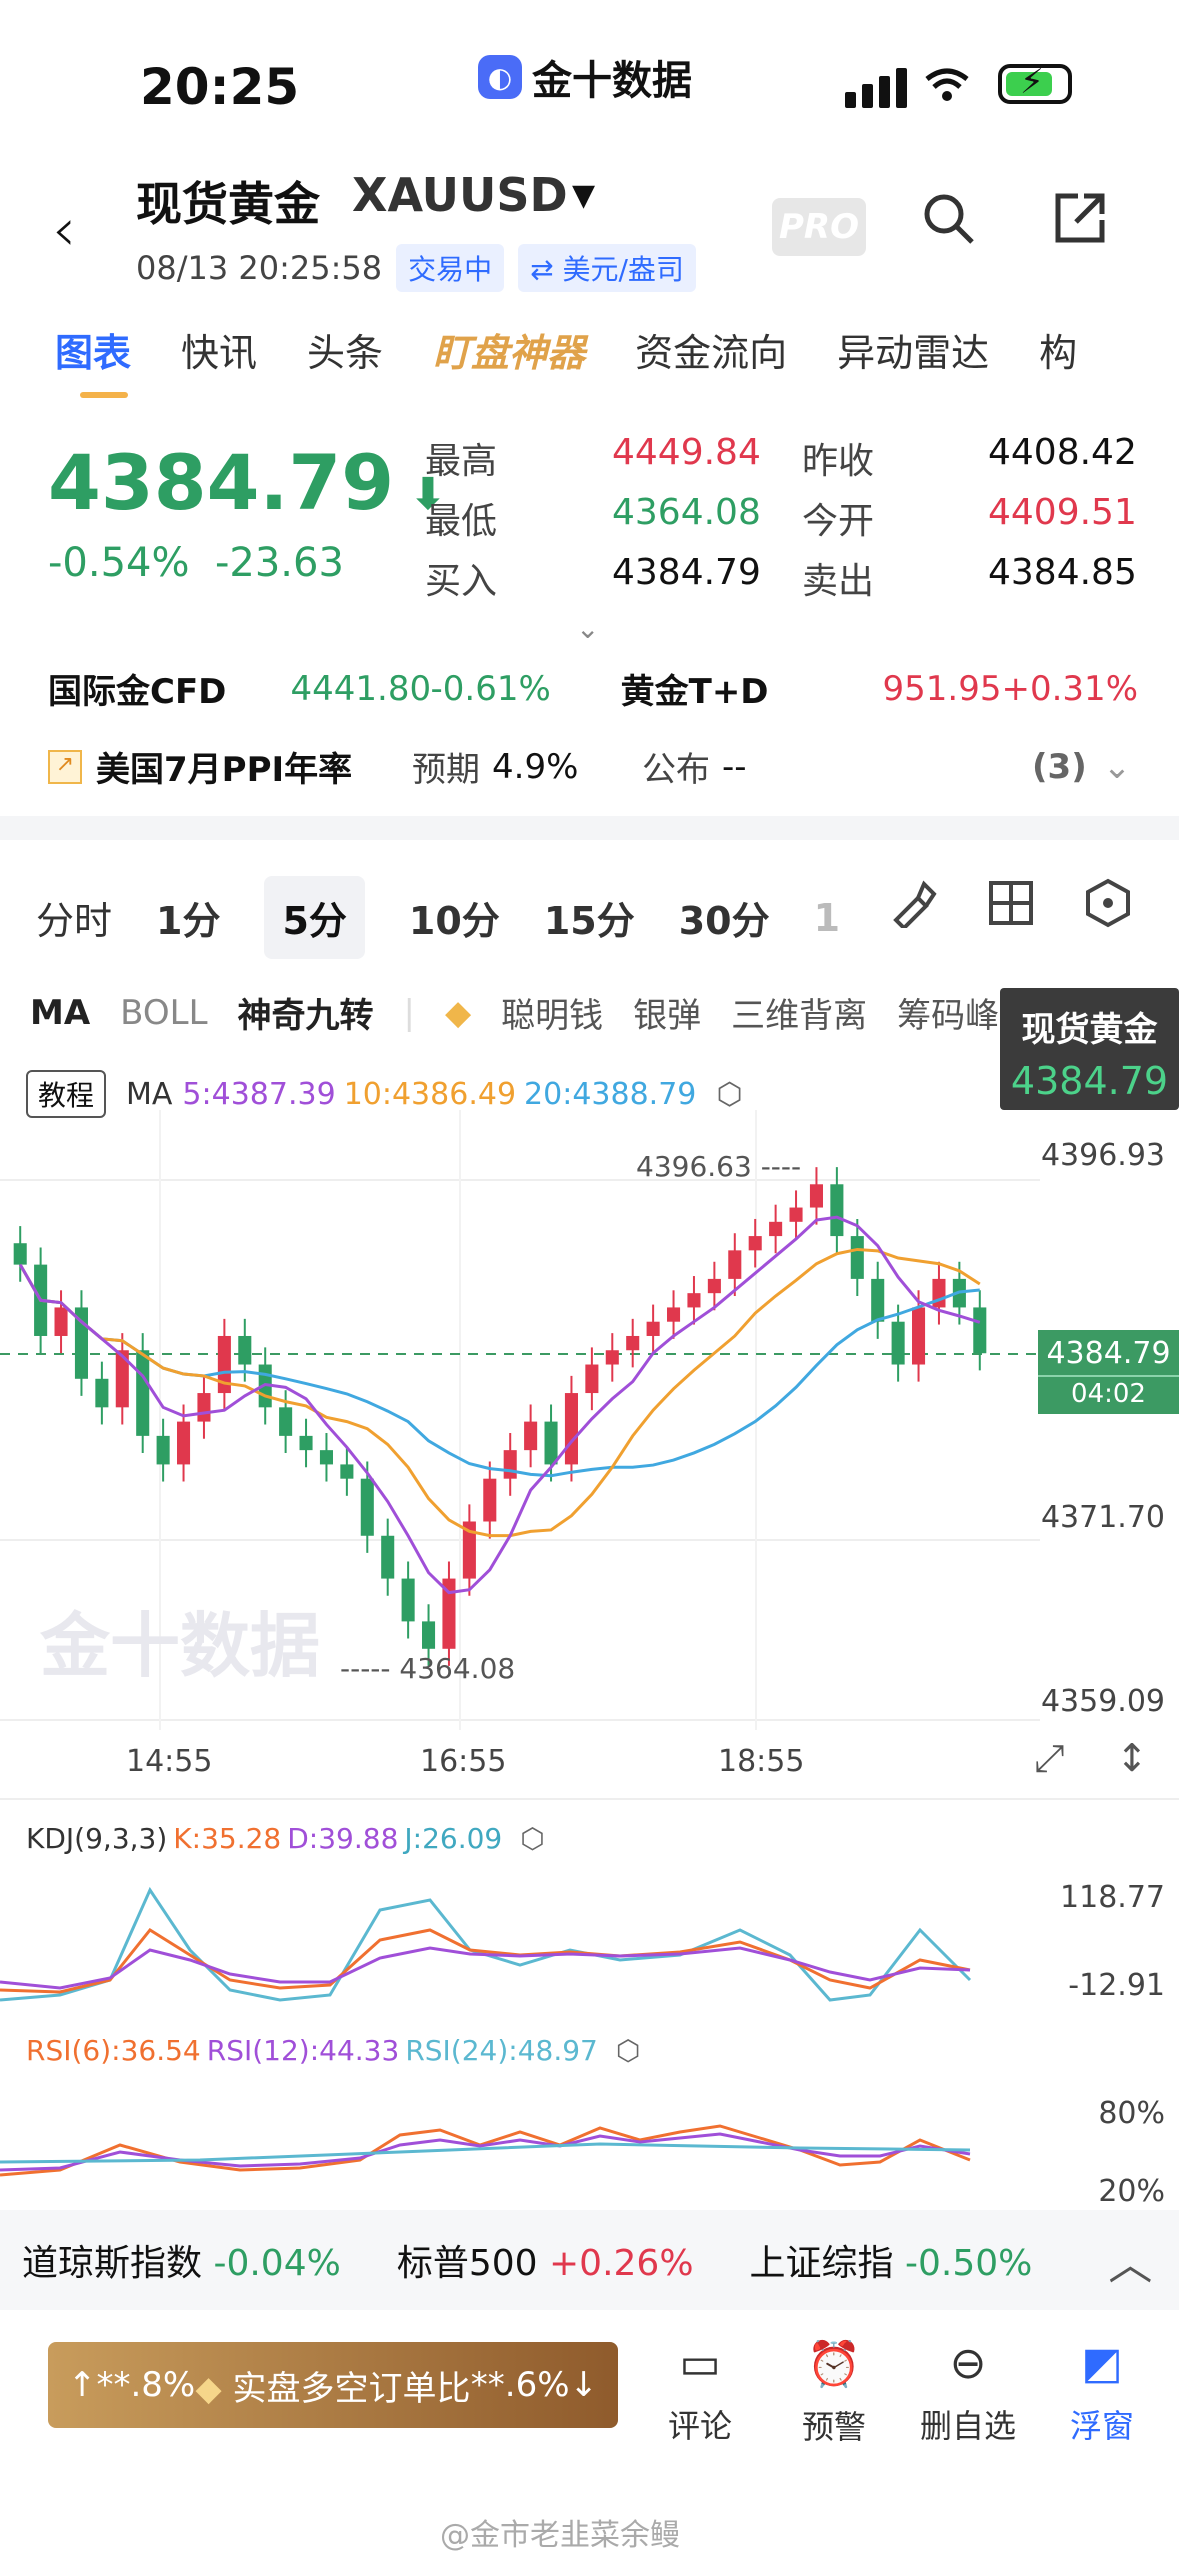 This screenshot has height=2556, width=1179. I want to click on float-price-box: 现货黄金 4384.79, so click(1089, 1049).